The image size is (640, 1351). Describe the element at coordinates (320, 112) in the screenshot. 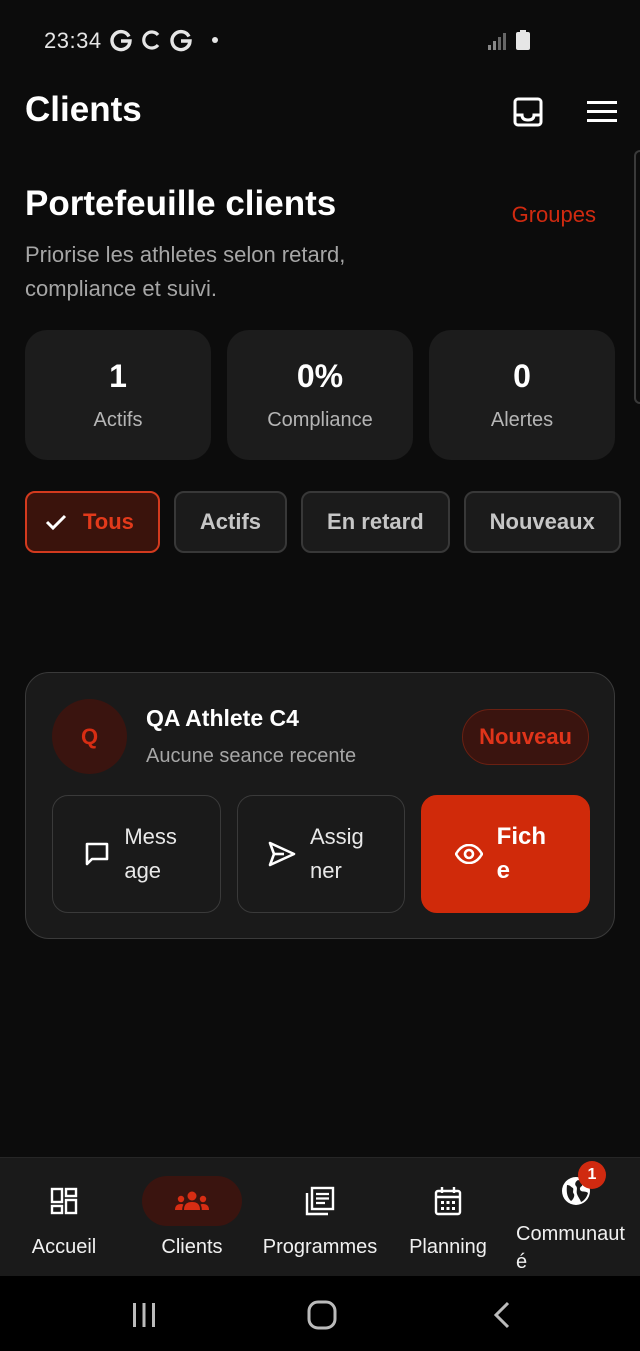

I see `app-bar: Clients` at that location.